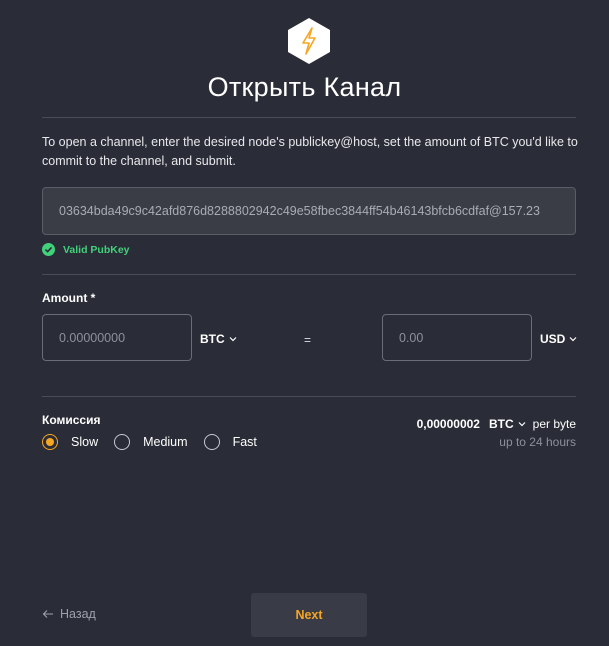 Image resolution: width=609 pixels, height=646 pixels. I want to click on fee-speed-options: Slow Medium Fast, so click(157, 442).